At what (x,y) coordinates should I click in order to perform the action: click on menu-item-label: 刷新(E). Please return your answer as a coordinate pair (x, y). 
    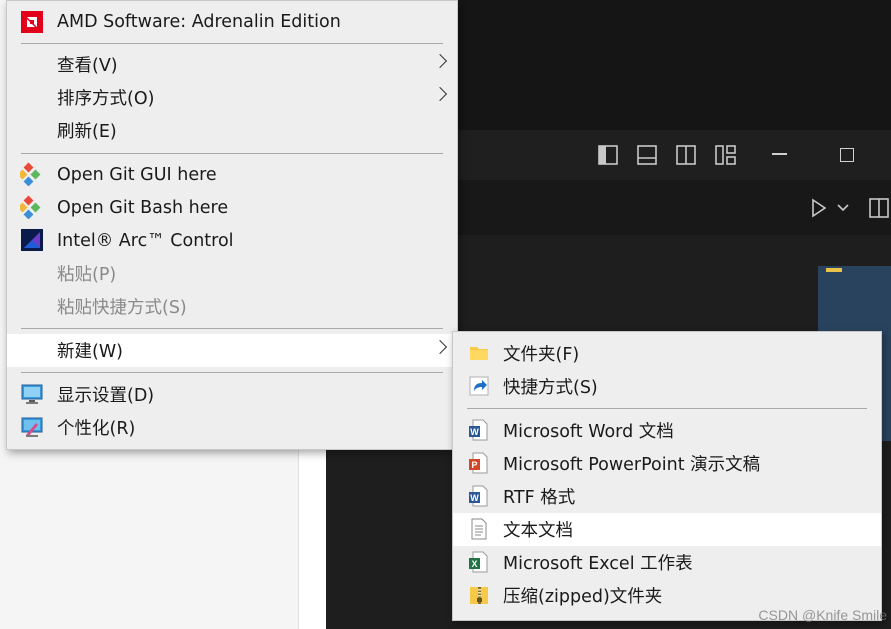
    Looking at the image, I should click on (87, 132).